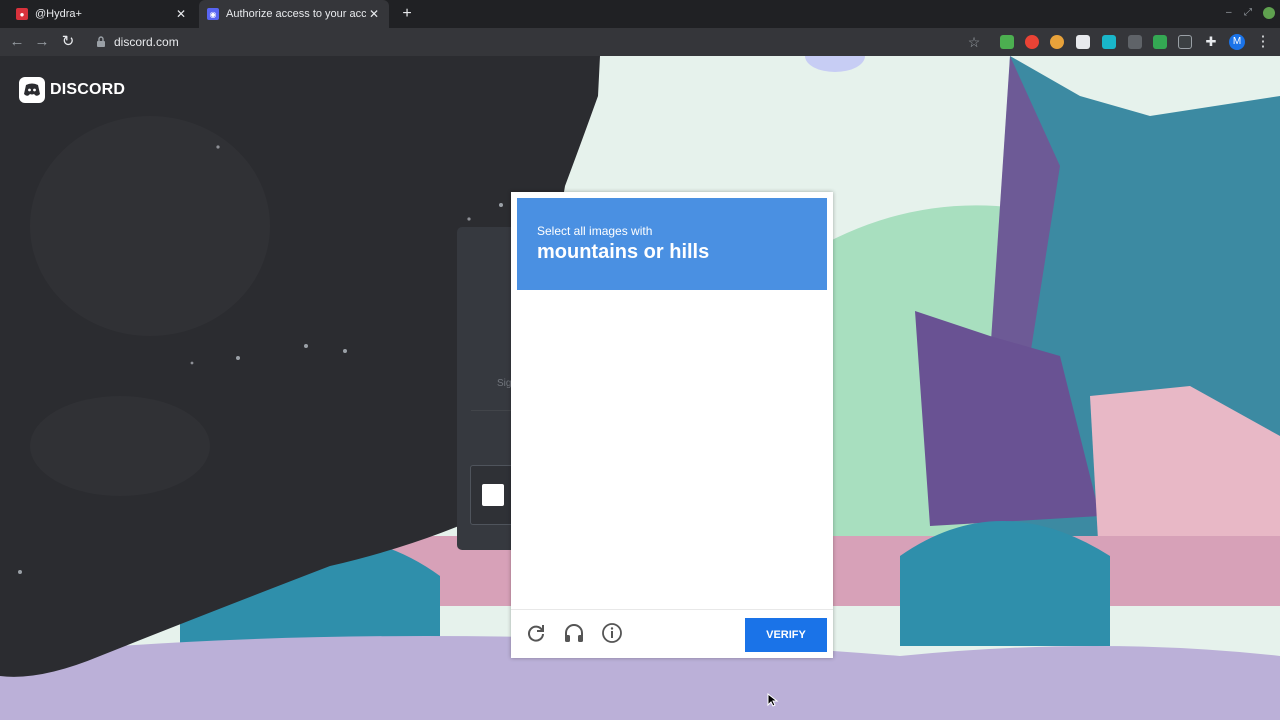 This screenshot has height=720, width=1280. I want to click on extensions-puzzle-icon: ✚, so click(1211, 42).